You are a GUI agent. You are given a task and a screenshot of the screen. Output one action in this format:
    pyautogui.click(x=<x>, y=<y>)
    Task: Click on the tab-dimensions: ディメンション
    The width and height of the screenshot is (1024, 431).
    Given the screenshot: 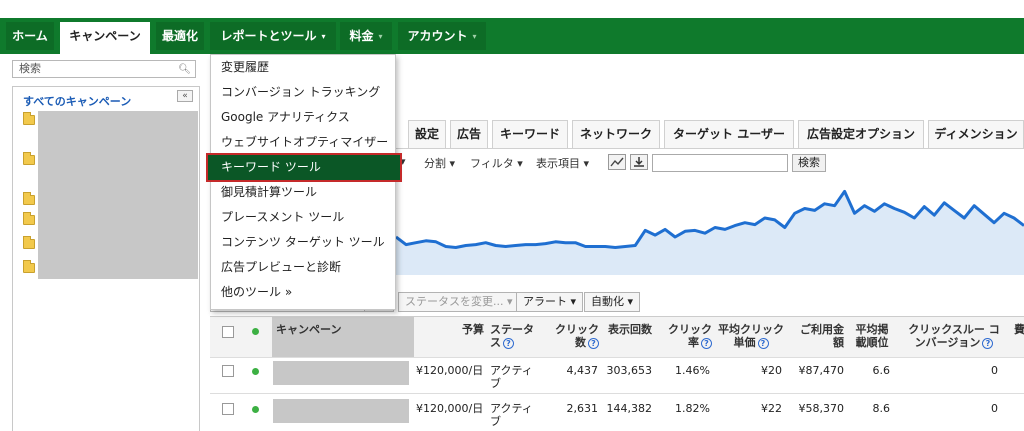 What is the action you would take?
    pyautogui.click(x=976, y=134)
    